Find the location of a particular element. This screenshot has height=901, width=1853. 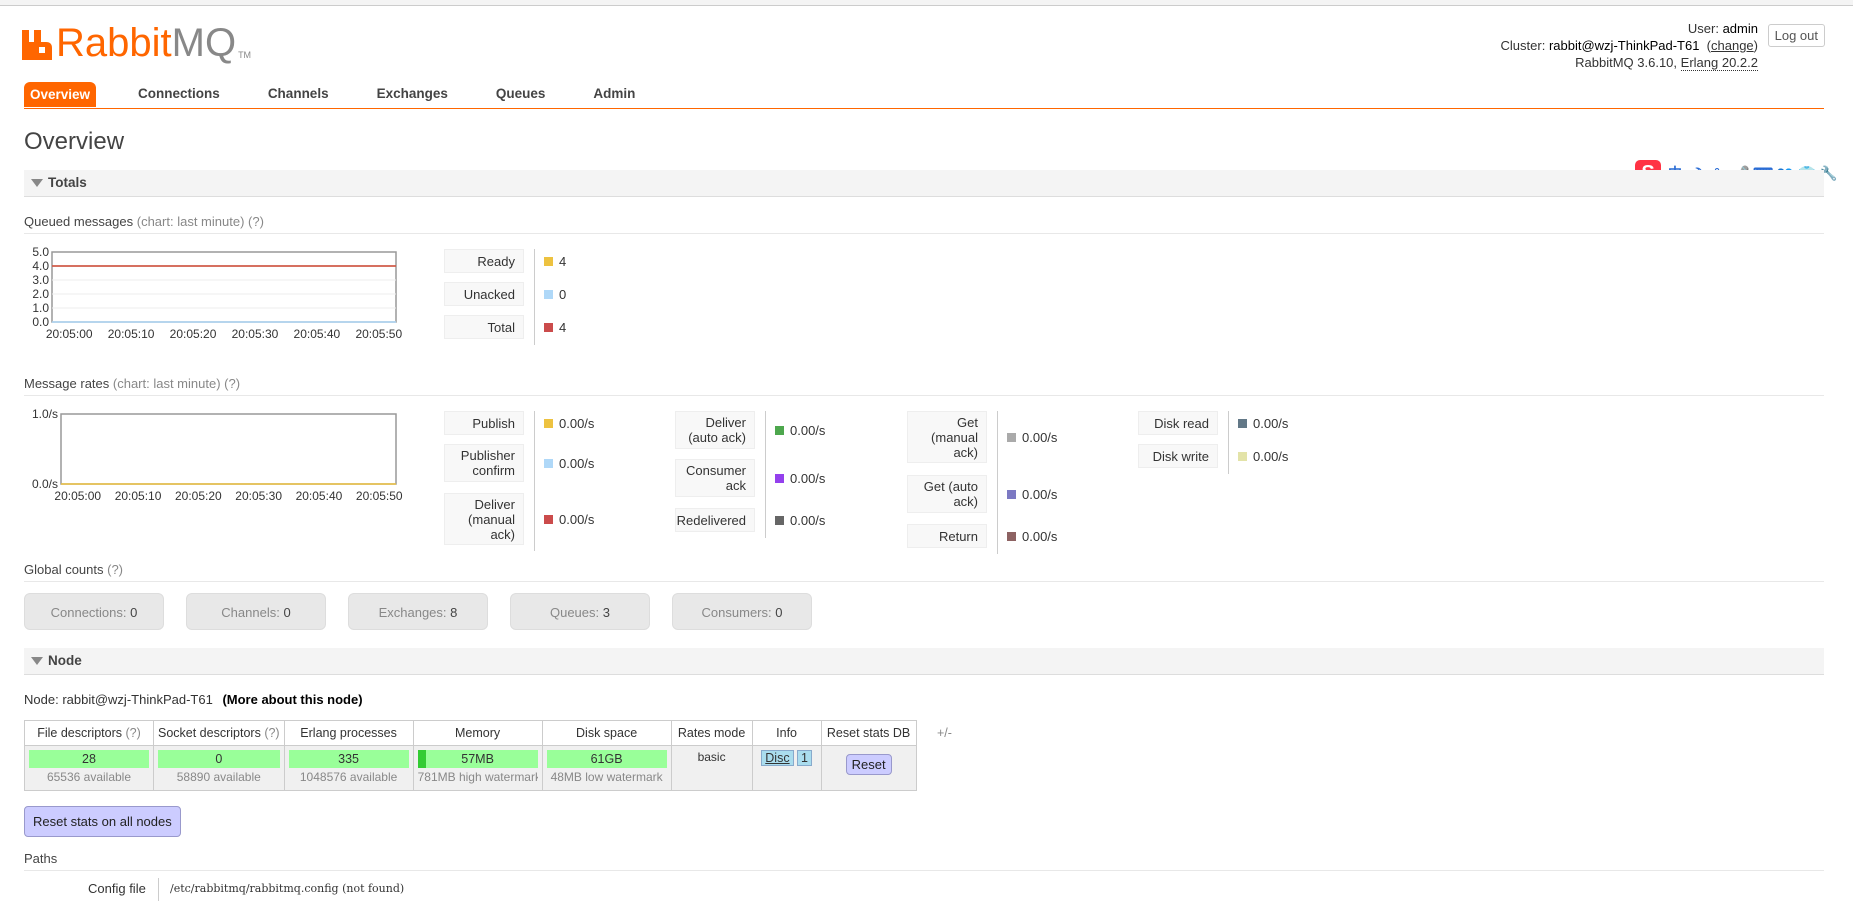

logo-text: RabbitMQ is located at coordinates (146, 43).